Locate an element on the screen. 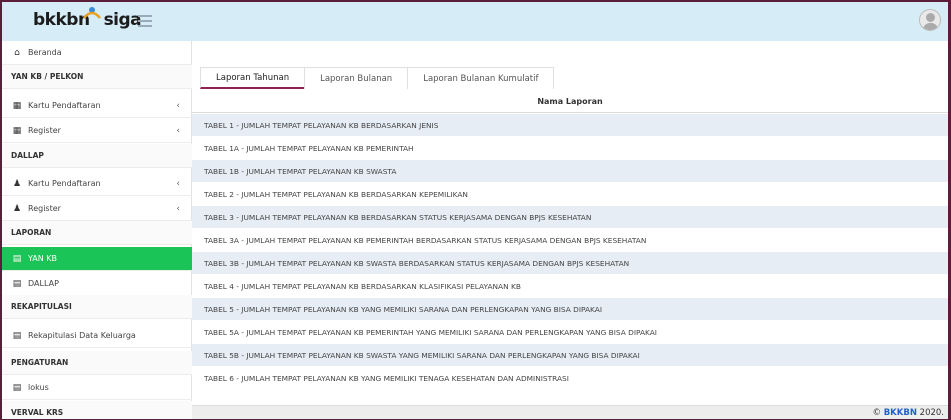  sidebar-item-dallap-kartu-pendaftaran: ♟ Kartu Pendaftaran ‹ is located at coordinates (97, 184).